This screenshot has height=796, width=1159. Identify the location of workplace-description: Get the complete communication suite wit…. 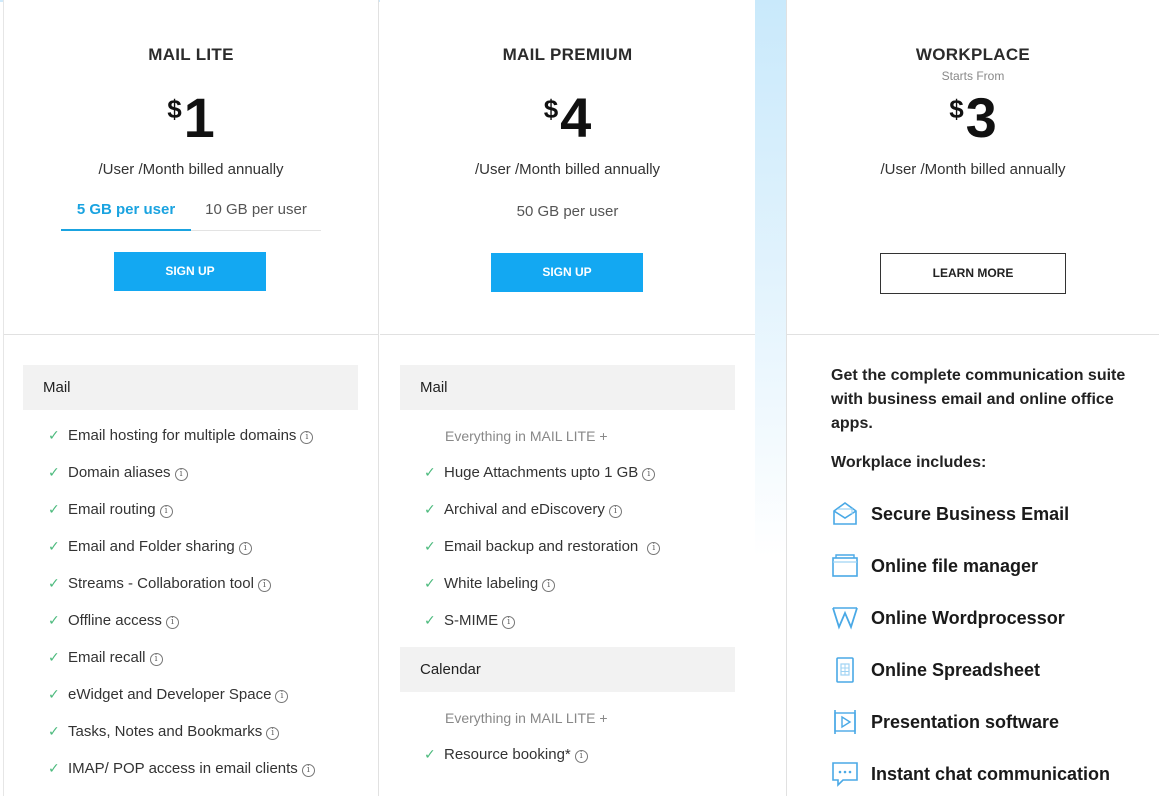
(978, 399).